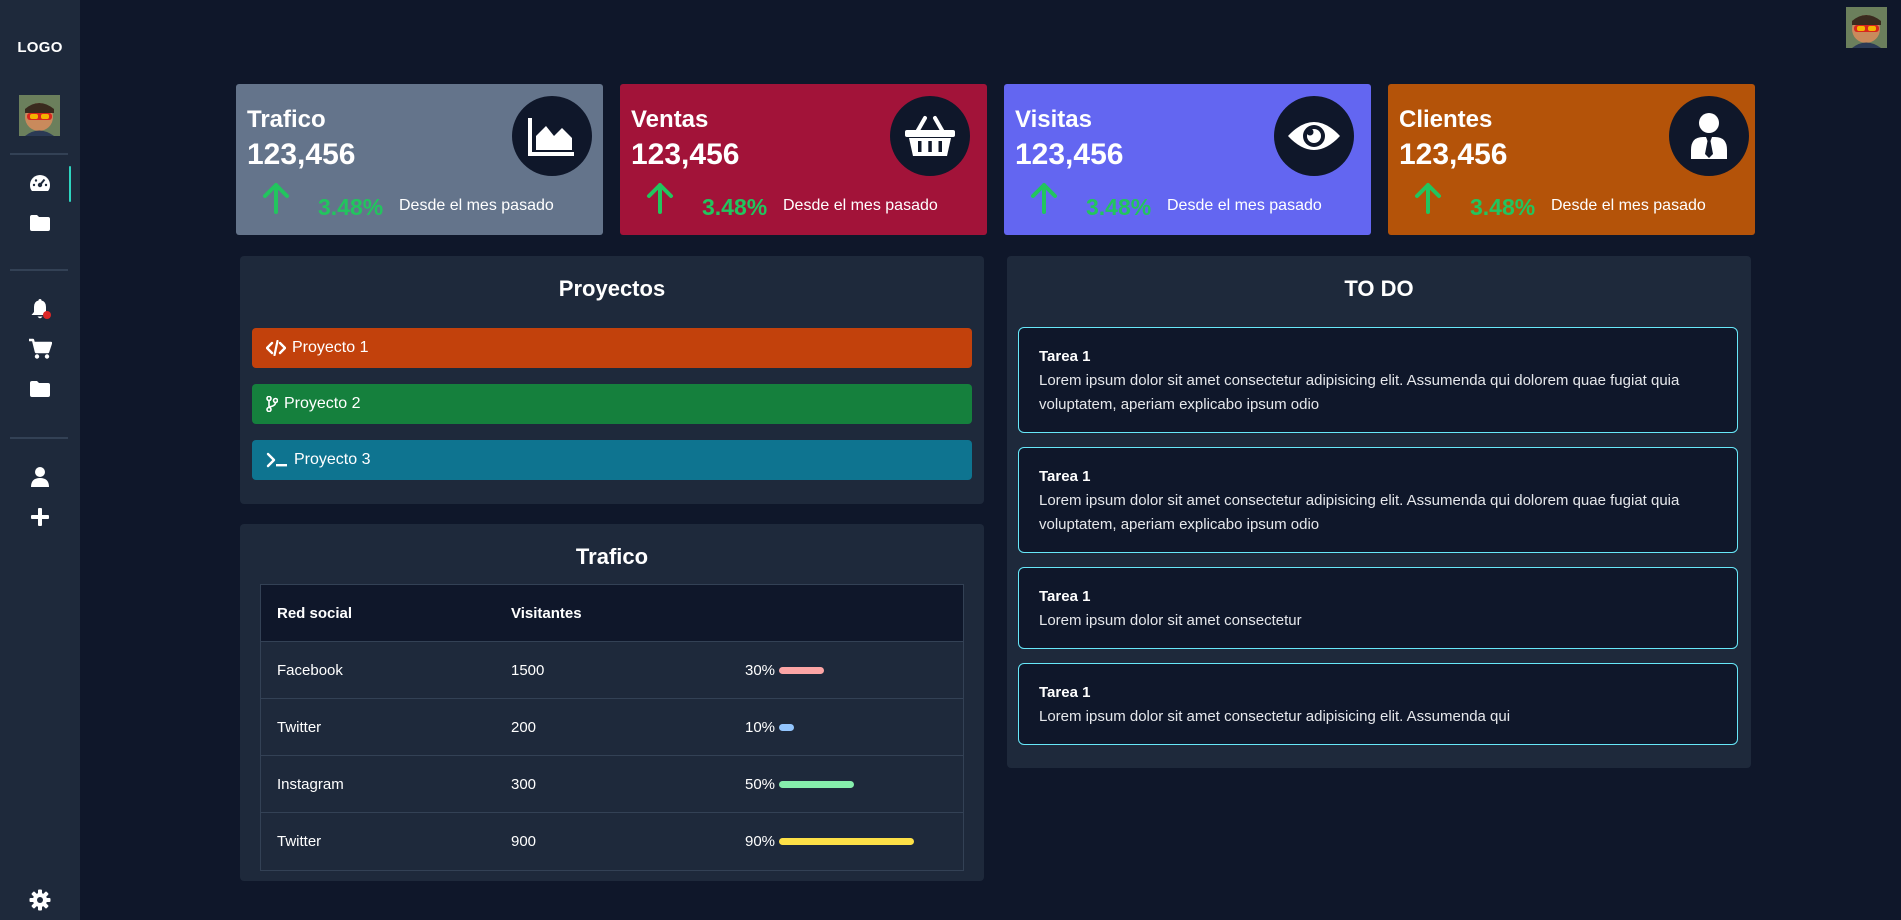  I want to click on notification-badge, so click(47, 315).